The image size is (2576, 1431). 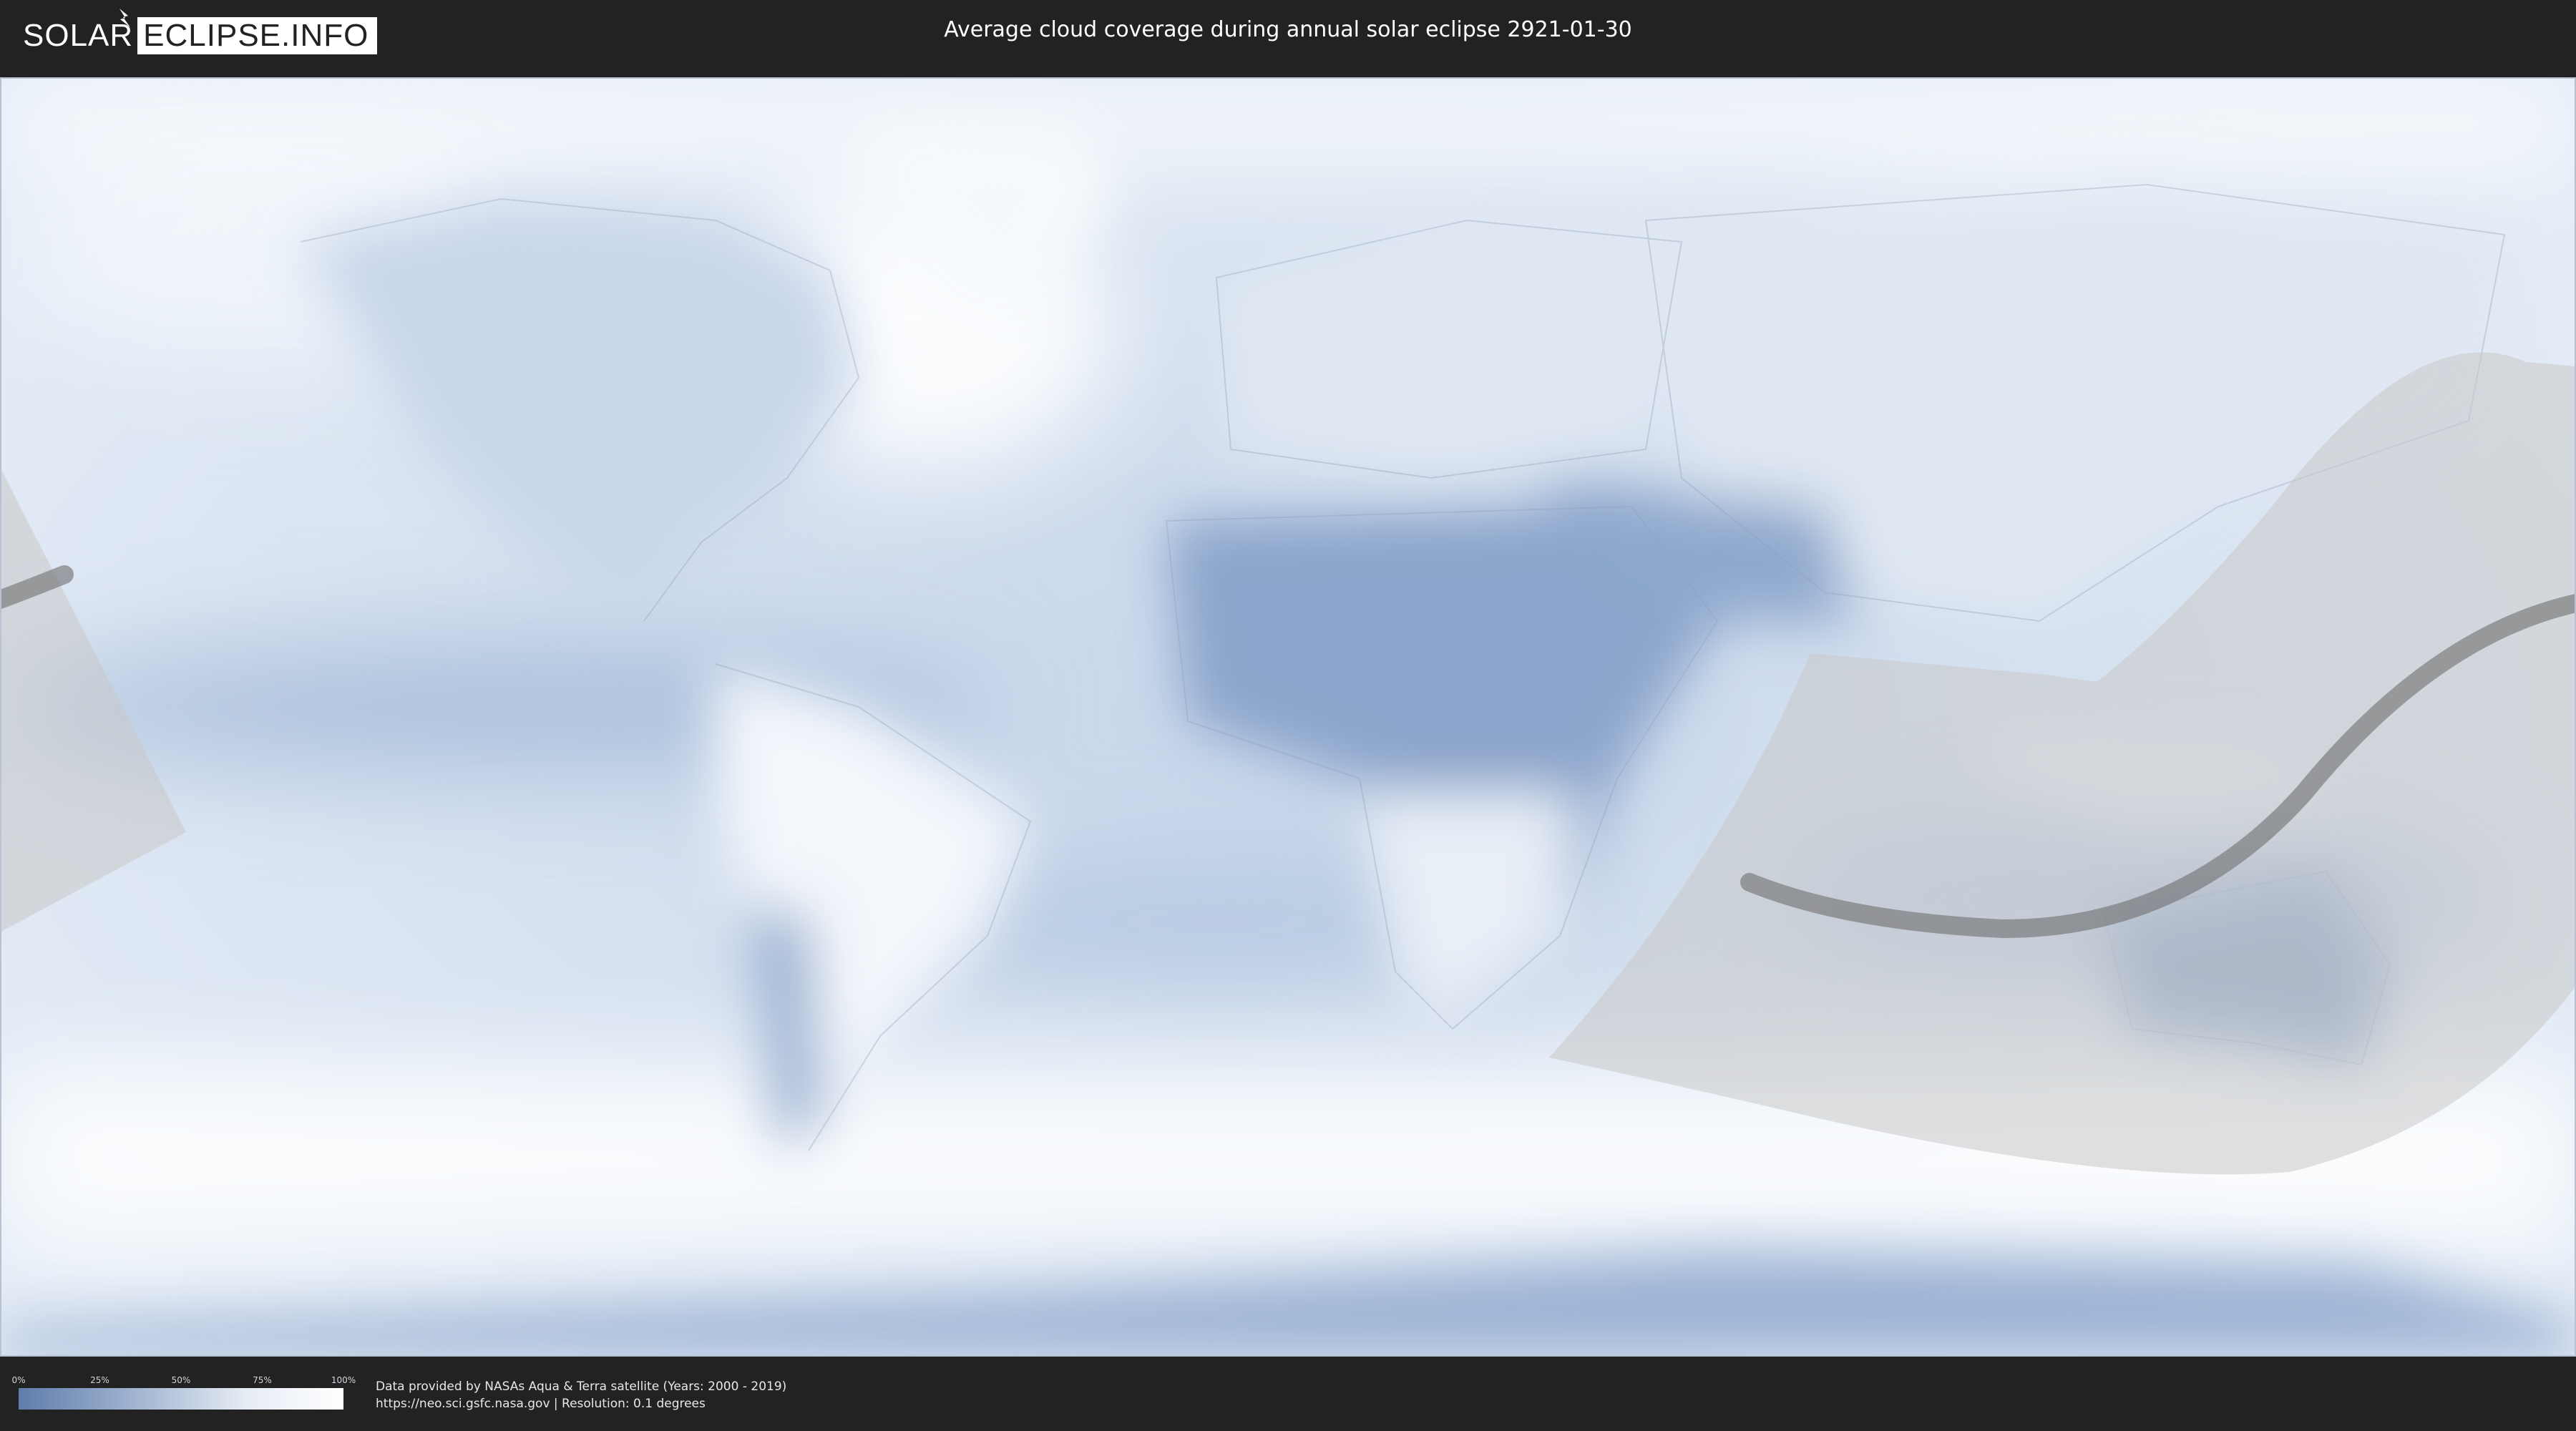 What do you see at coordinates (262, 1380) in the screenshot?
I see `legend-label-75: 75%` at bounding box center [262, 1380].